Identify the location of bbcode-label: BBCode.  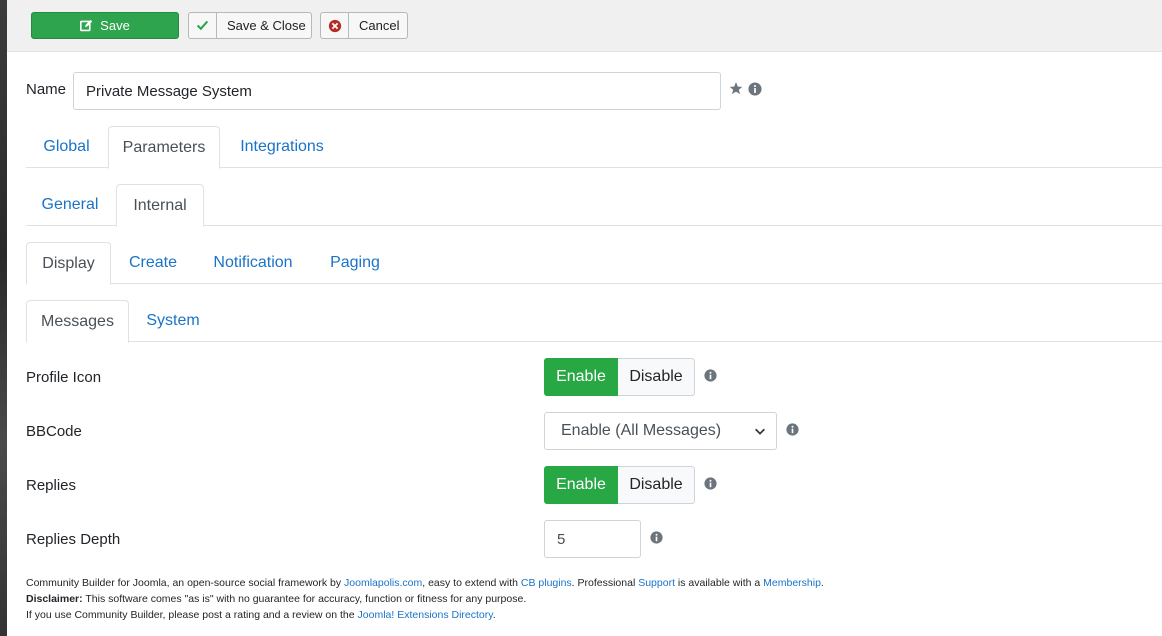
(54, 431).